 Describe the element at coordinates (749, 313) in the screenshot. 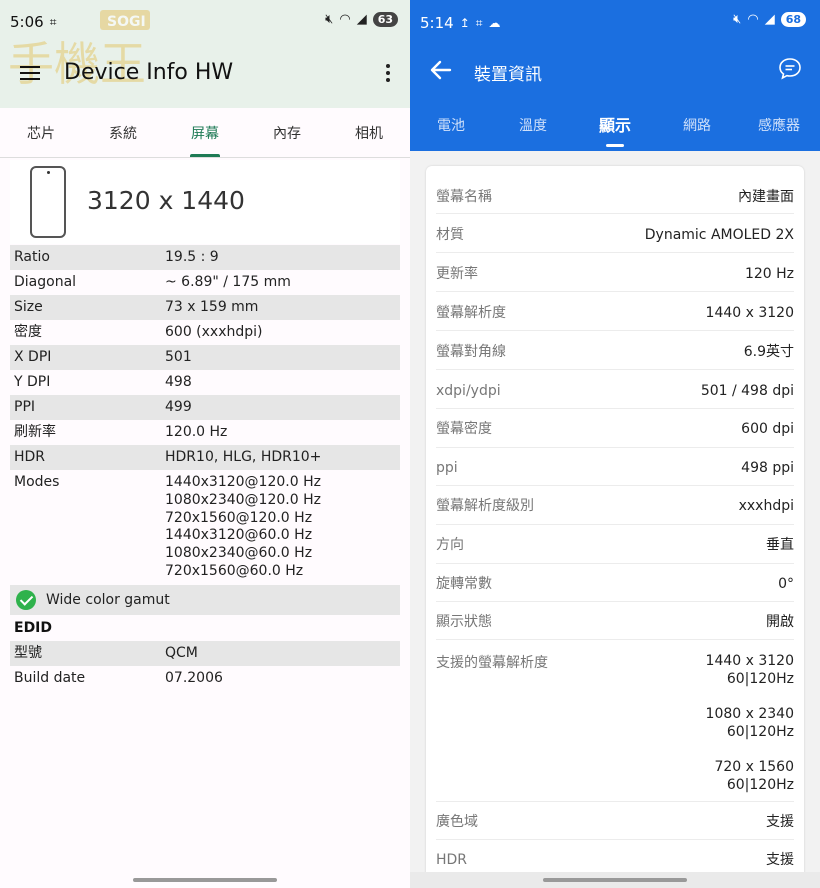

I see `info-value: 1440 x 3120` at that location.